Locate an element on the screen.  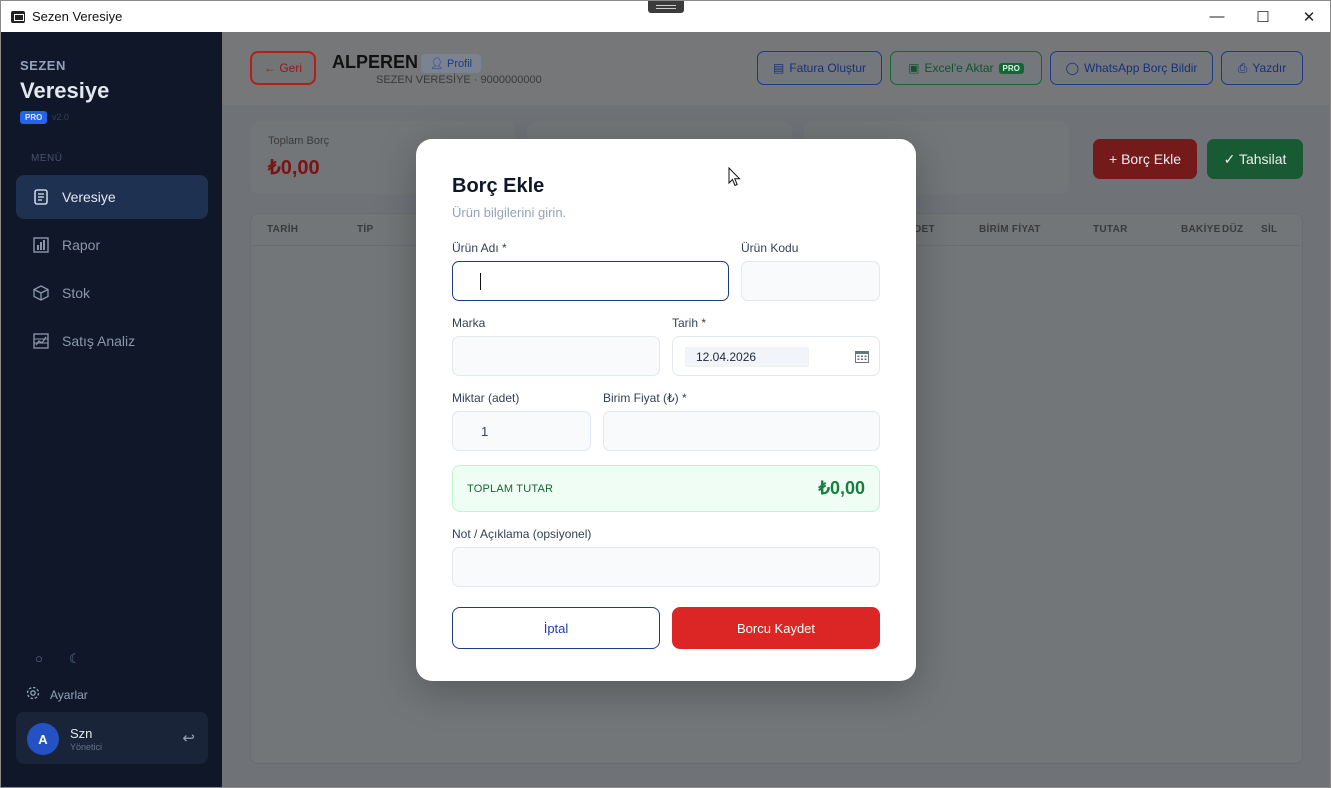
user-card: A Szn Yönetici ↩ is located at coordinates (112, 738).